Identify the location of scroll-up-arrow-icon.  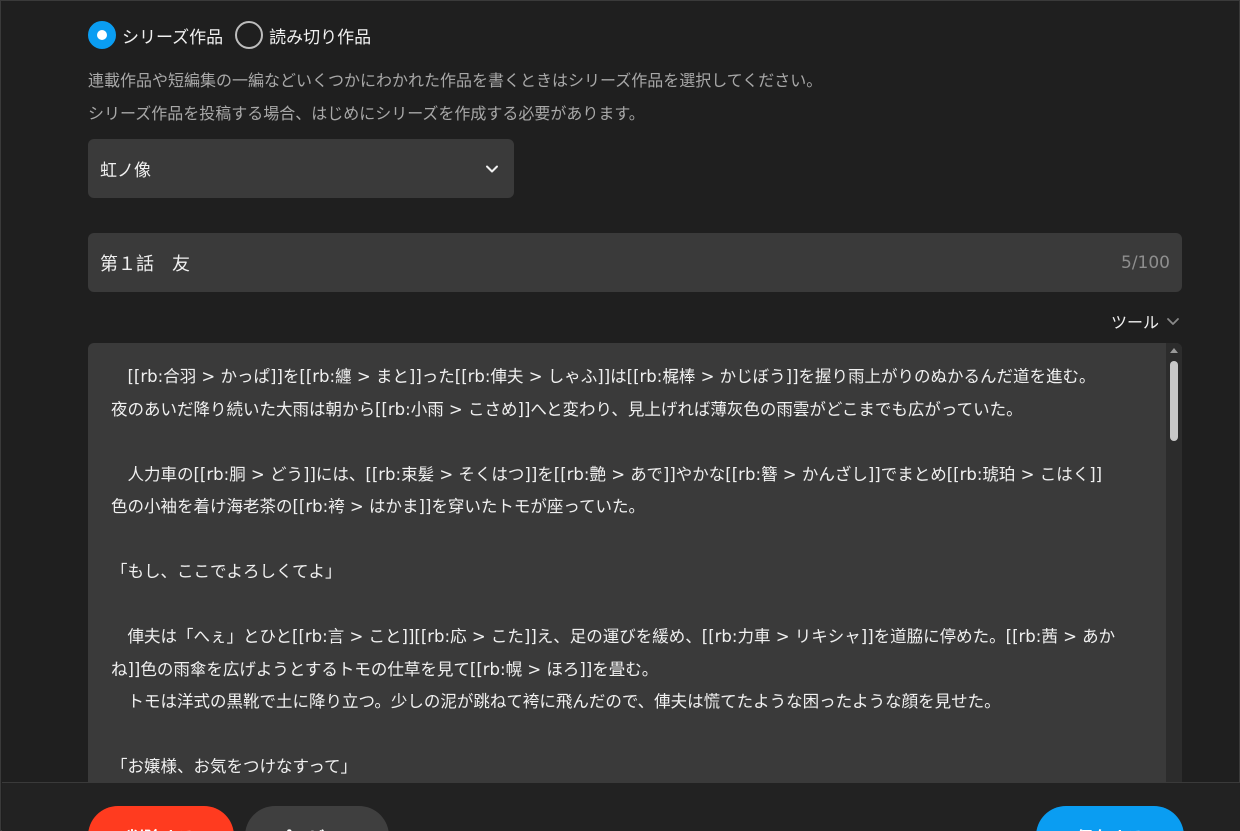
(1174, 350).